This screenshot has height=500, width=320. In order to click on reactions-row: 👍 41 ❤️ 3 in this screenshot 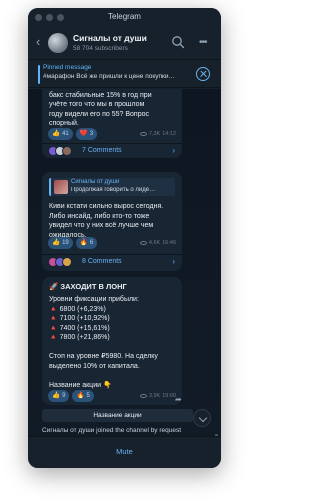, I will do `click(73, 134)`.